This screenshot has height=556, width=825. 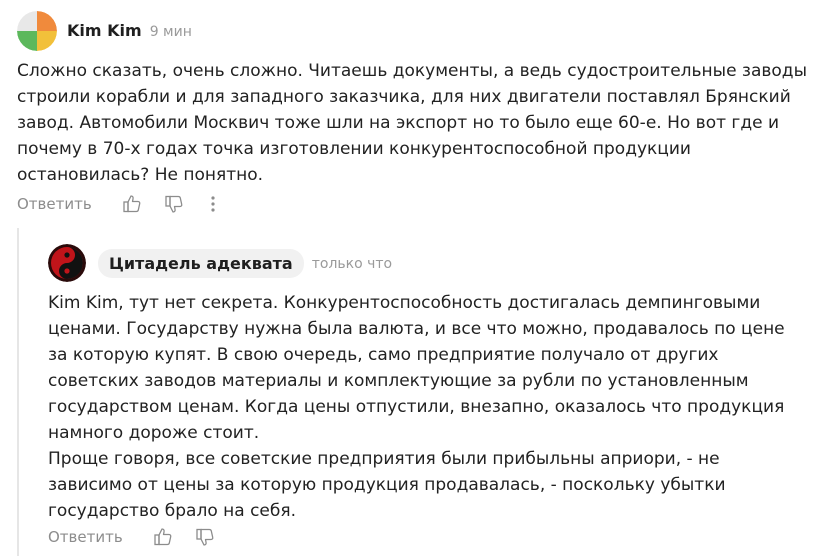 I want to click on more-vertical-icon, so click(x=213, y=204).